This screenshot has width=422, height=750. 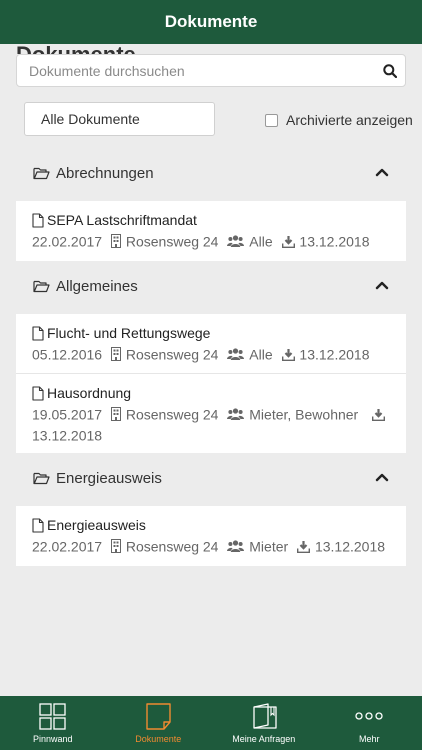 What do you see at coordinates (369, 716) in the screenshot?
I see `more-dots-icon` at bounding box center [369, 716].